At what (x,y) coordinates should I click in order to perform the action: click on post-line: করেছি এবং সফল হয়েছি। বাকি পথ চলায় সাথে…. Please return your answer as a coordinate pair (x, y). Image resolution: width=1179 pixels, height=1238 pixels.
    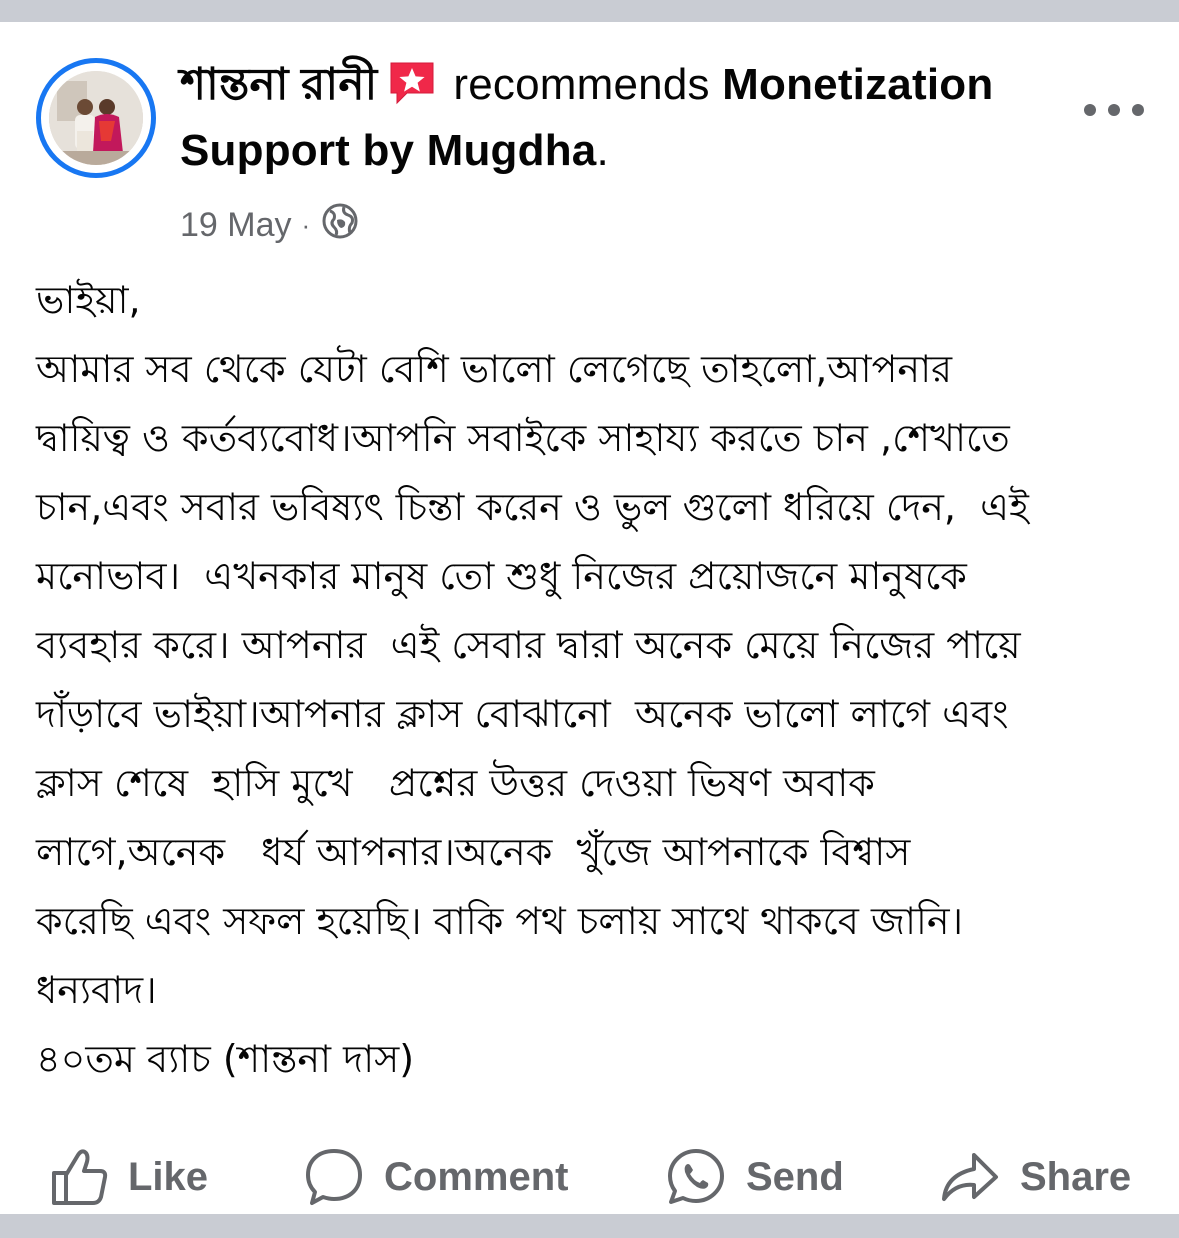
    Looking at the image, I should click on (500, 921).